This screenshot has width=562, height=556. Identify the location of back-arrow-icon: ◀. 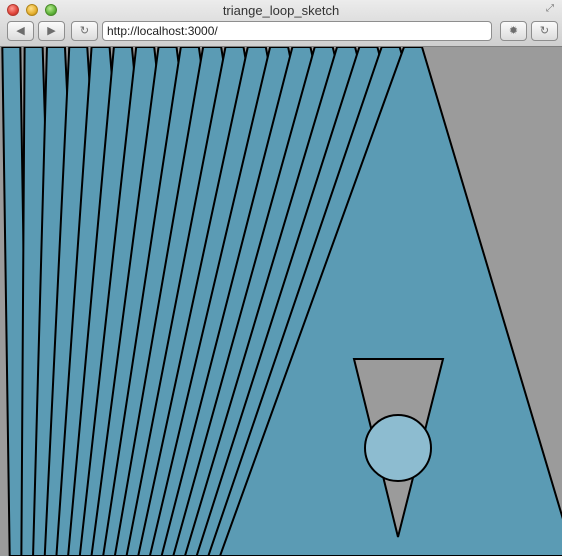
(20, 31).